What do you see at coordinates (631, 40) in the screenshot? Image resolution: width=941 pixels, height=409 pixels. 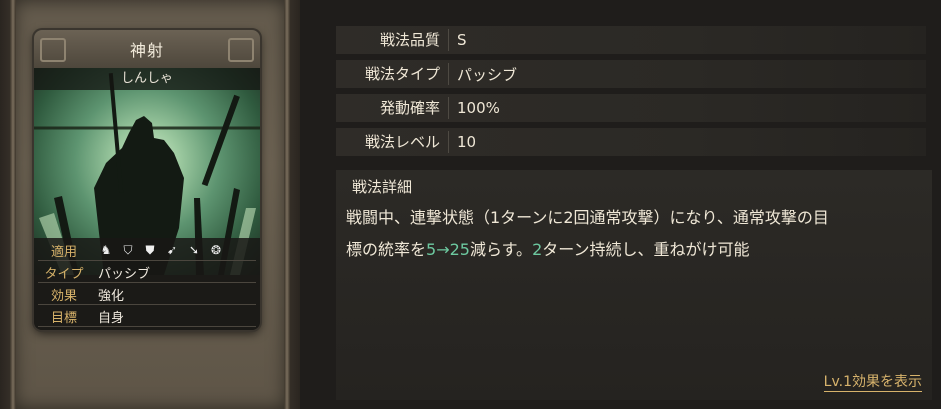 I see `info-row-quality: 戦法品質 S` at bounding box center [631, 40].